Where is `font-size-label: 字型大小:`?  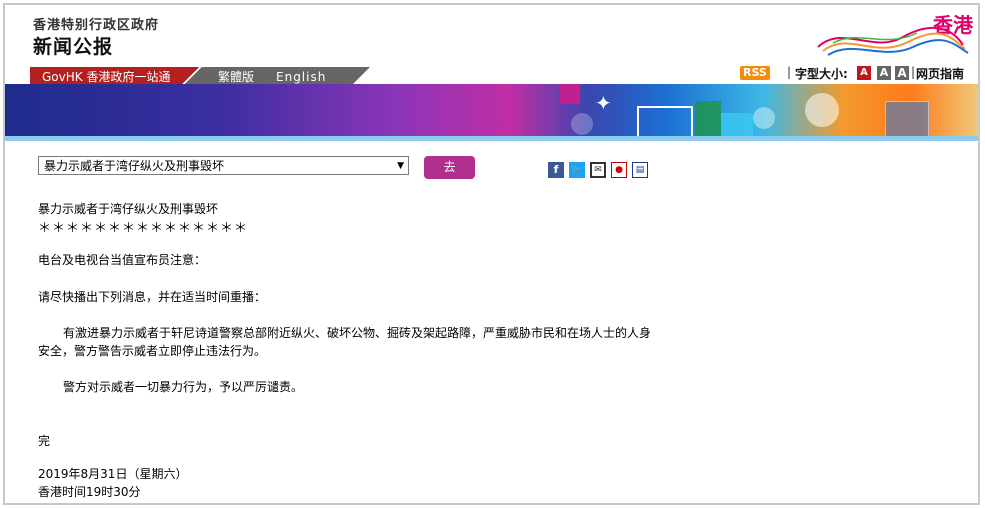
font-size-label: 字型大小: is located at coordinates (821, 74).